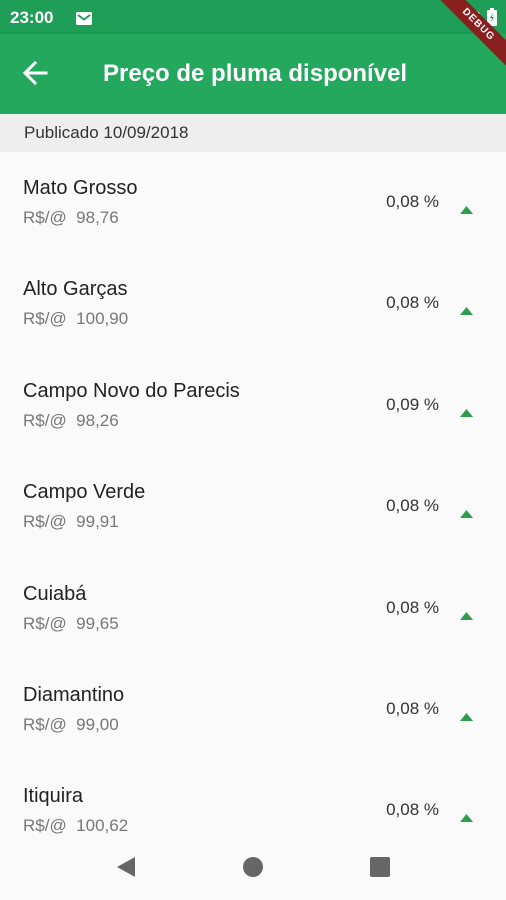 Image resolution: width=506 pixels, height=900 pixels. I want to click on region-price: R$/@ 100,90, so click(76, 319).